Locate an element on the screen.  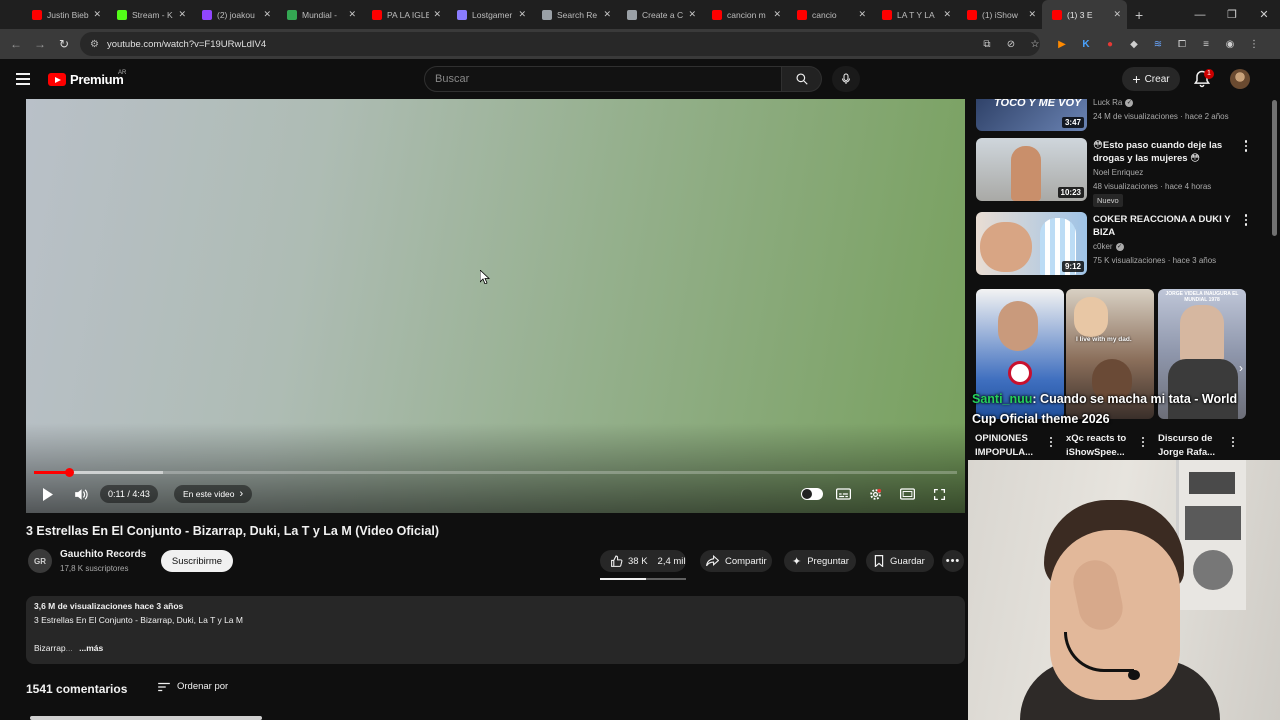
youtube-logo: Premium is located at coordinates (86, 79).